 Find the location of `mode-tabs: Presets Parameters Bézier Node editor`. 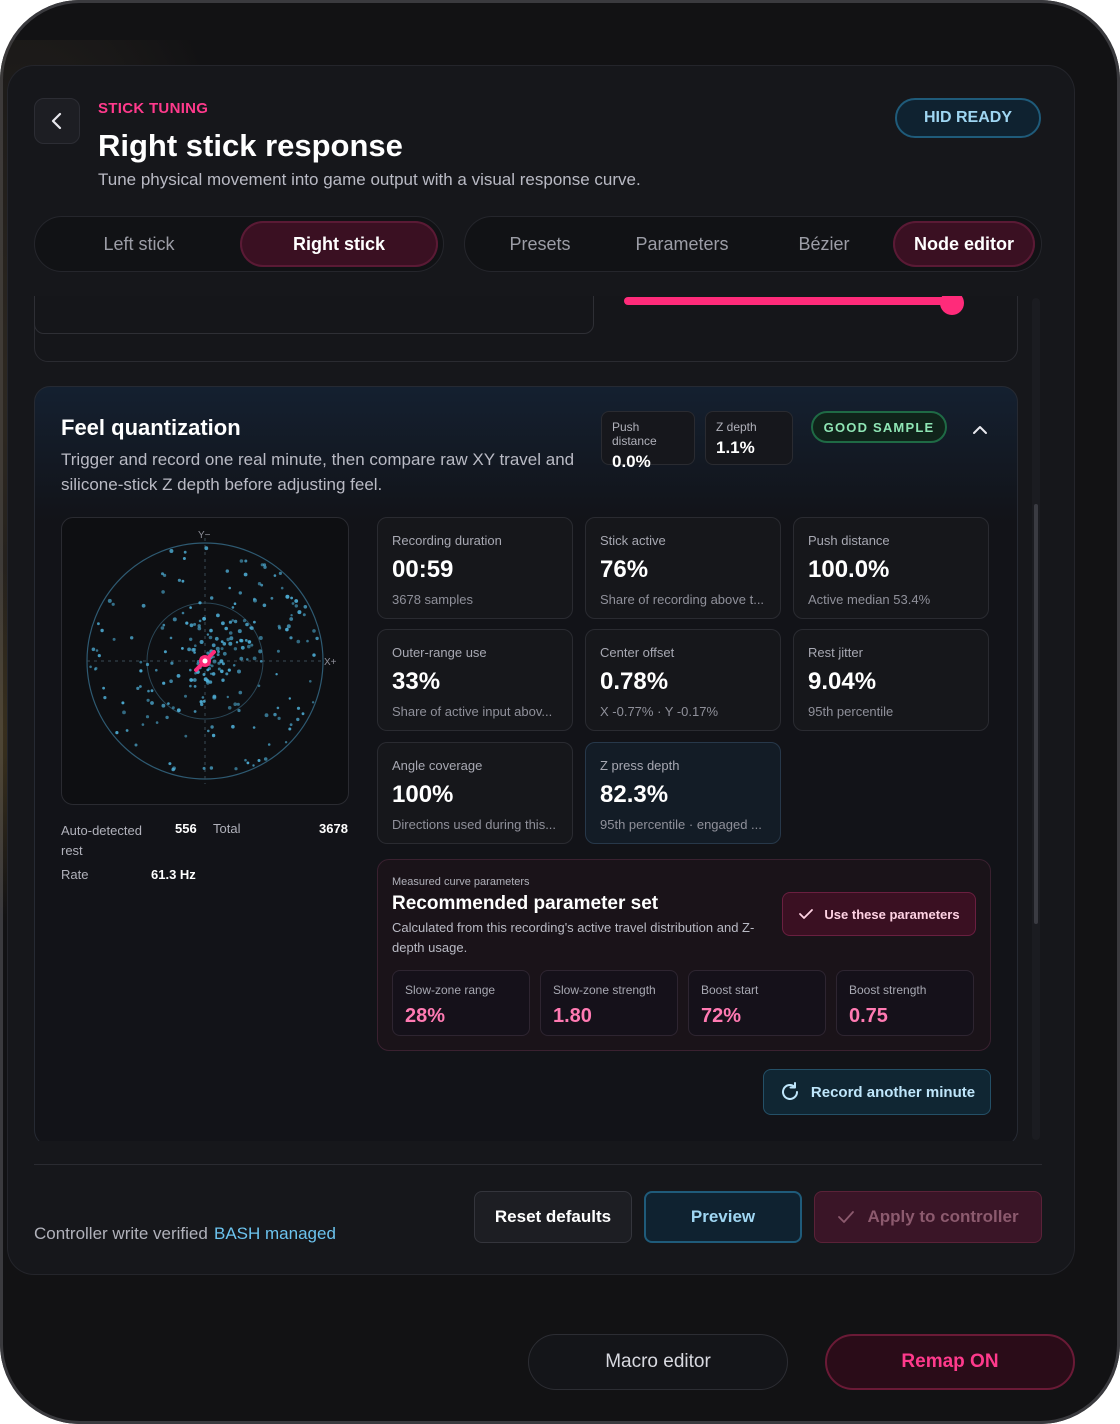

mode-tabs: Presets Parameters Bézier Node editor is located at coordinates (753, 244).